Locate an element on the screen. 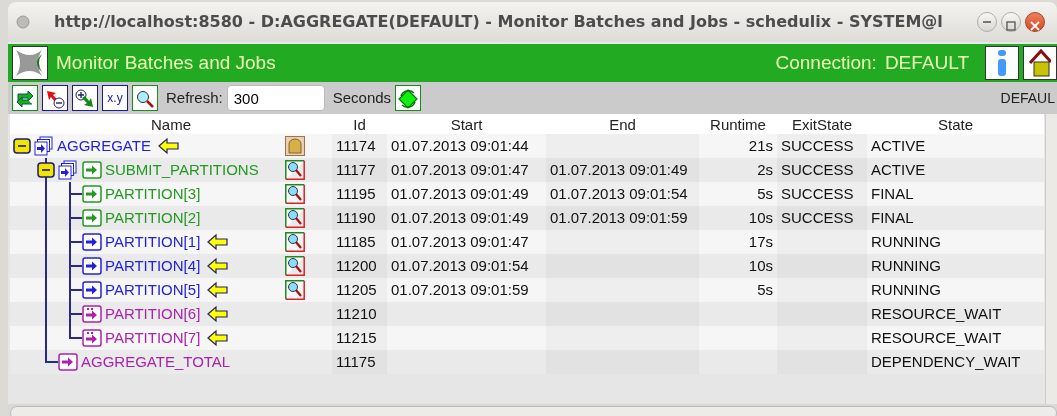 This screenshot has width=1057, height=416. table-cell: 11177 is located at coordinates (356, 169).